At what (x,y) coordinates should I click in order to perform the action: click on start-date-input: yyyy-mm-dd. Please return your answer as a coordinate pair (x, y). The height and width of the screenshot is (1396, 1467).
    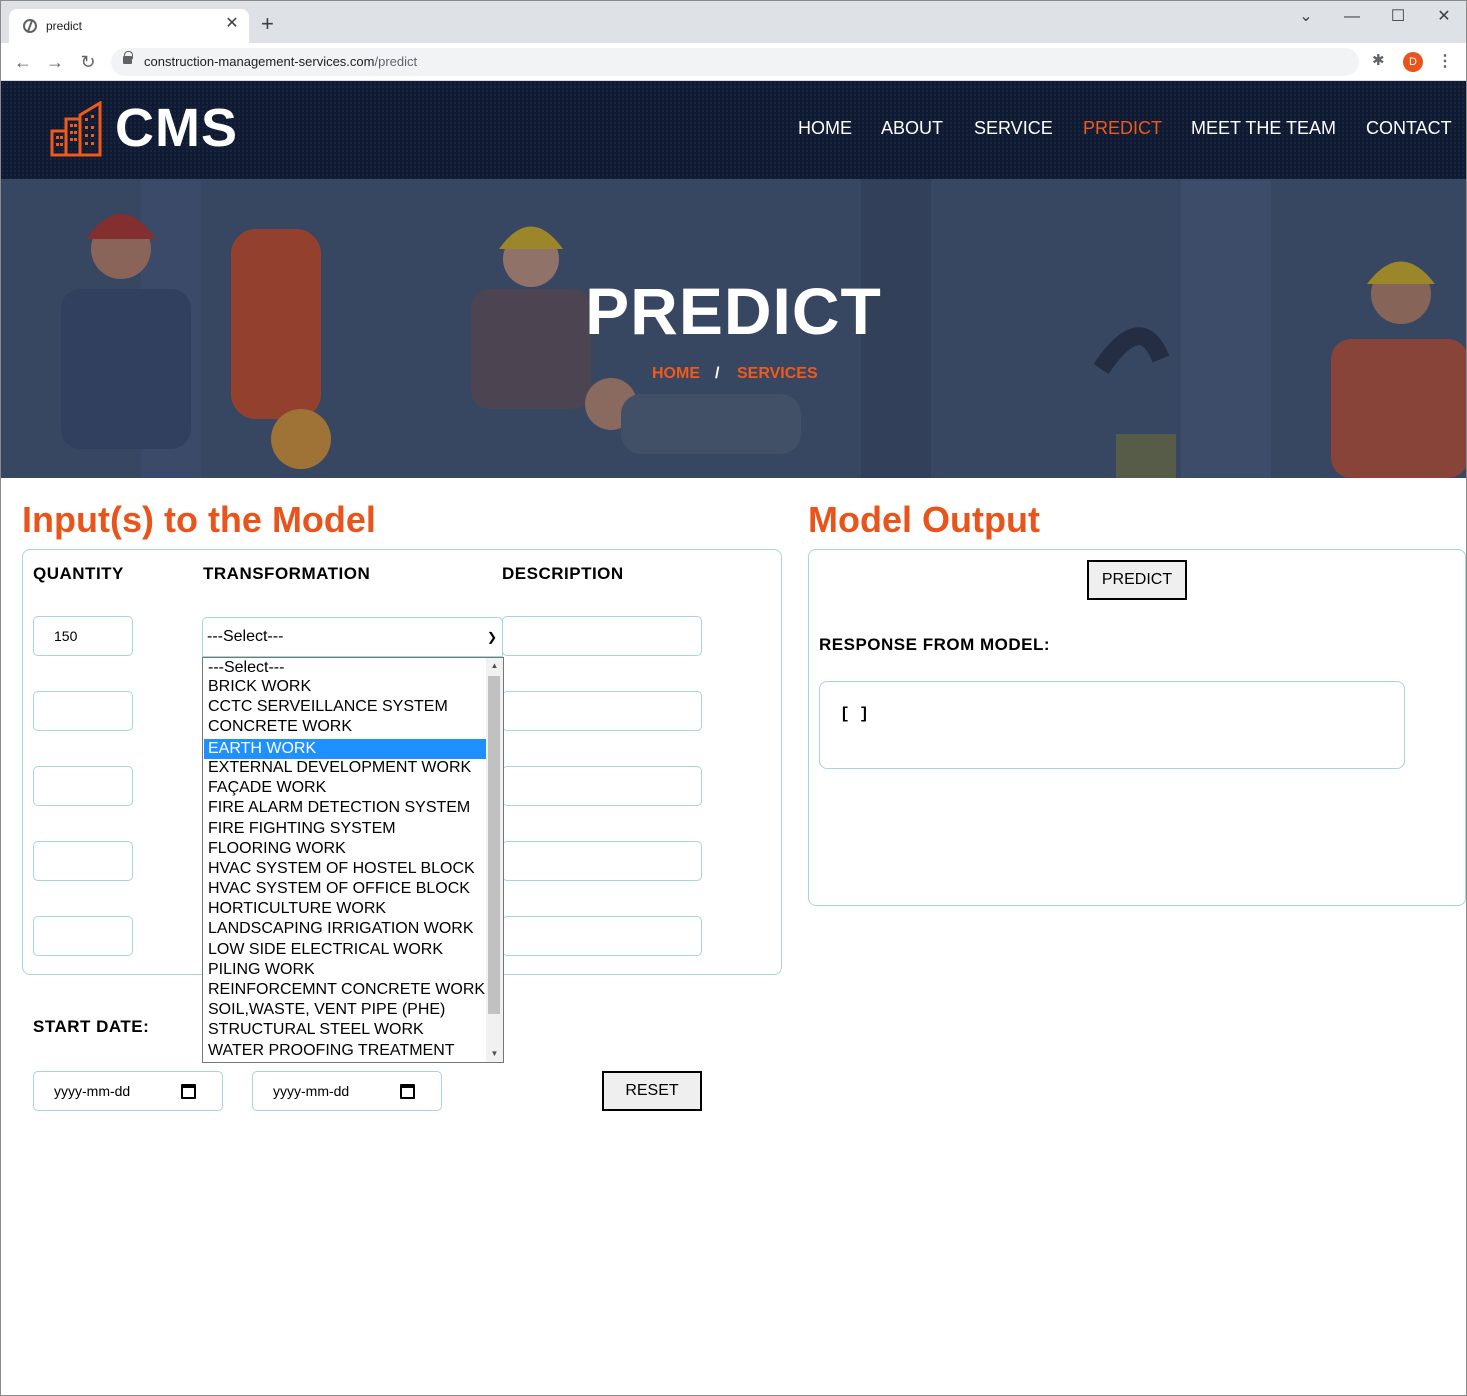
    Looking at the image, I should click on (128, 1091).